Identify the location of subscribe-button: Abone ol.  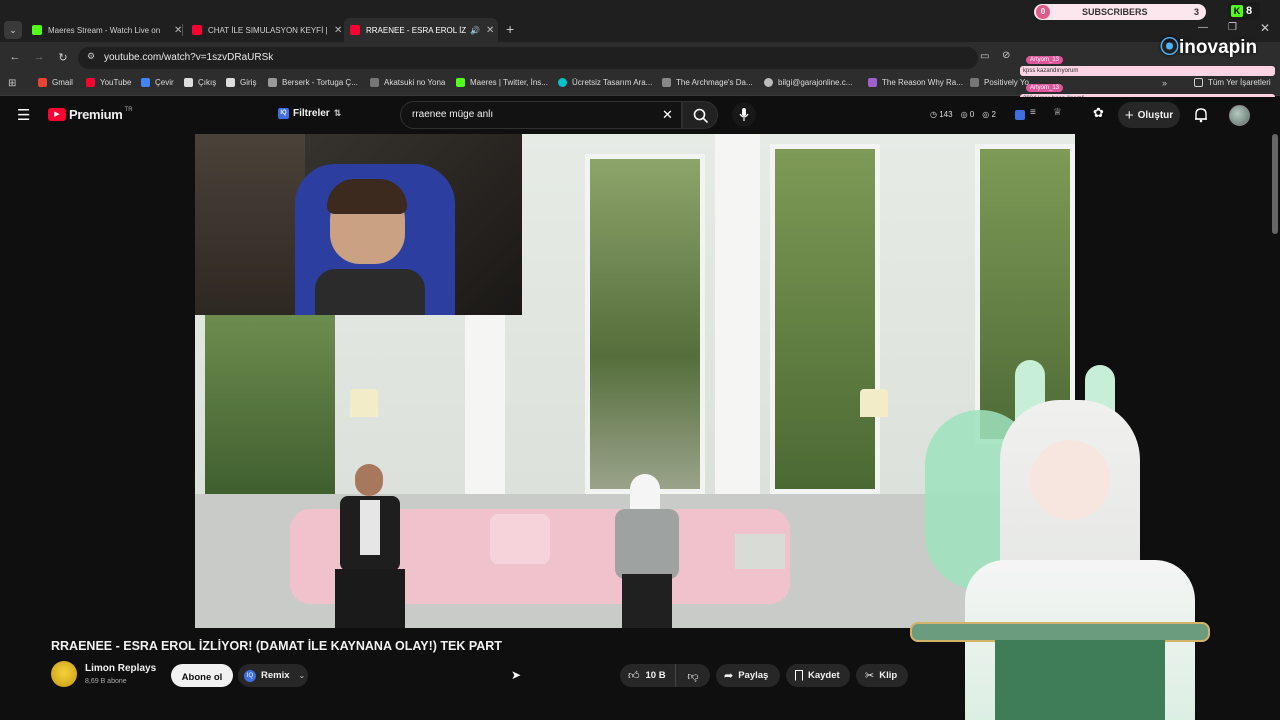
(202, 675).